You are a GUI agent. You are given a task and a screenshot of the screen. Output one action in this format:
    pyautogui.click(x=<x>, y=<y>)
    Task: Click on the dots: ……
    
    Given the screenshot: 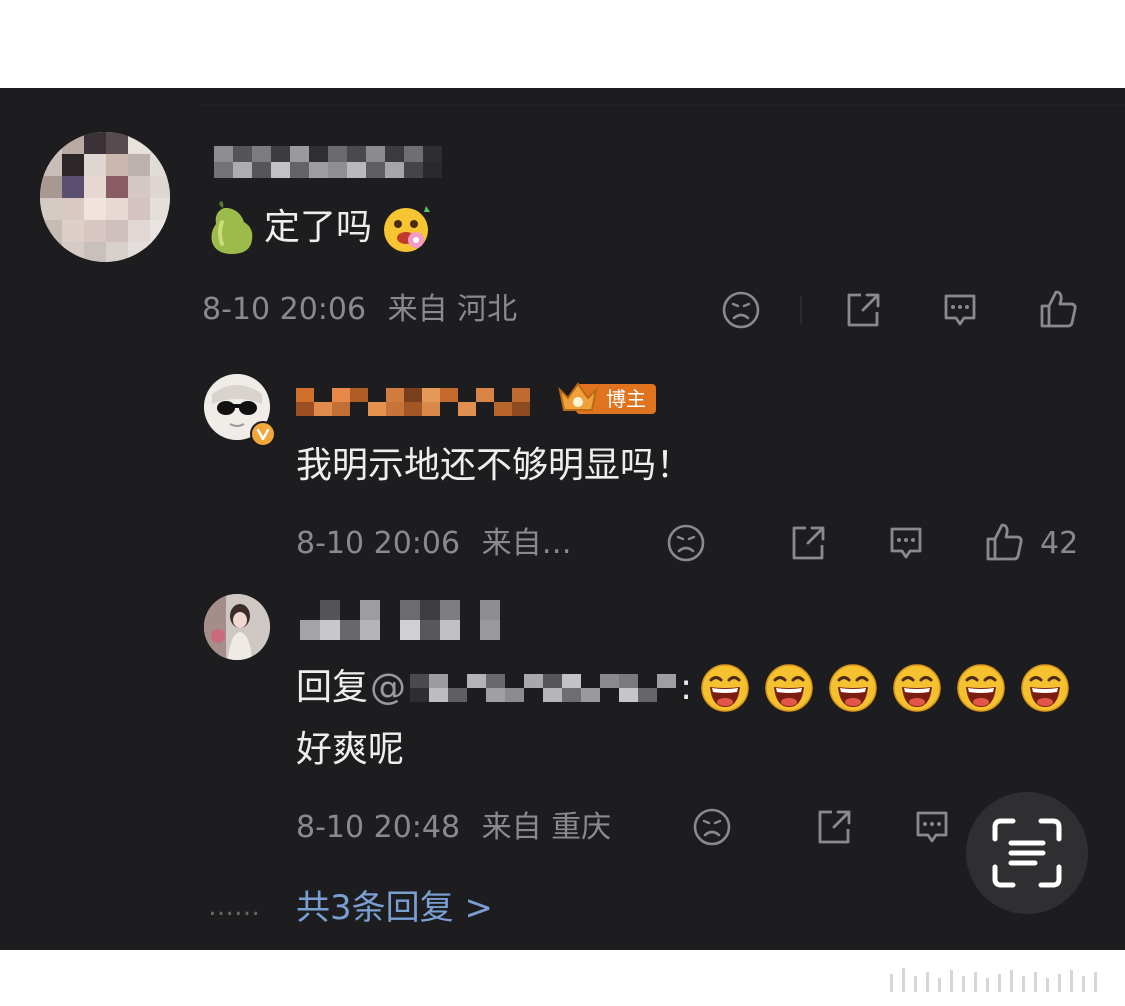 What is the action you would take?
    pyautogui.click(x=234, y=907)
    